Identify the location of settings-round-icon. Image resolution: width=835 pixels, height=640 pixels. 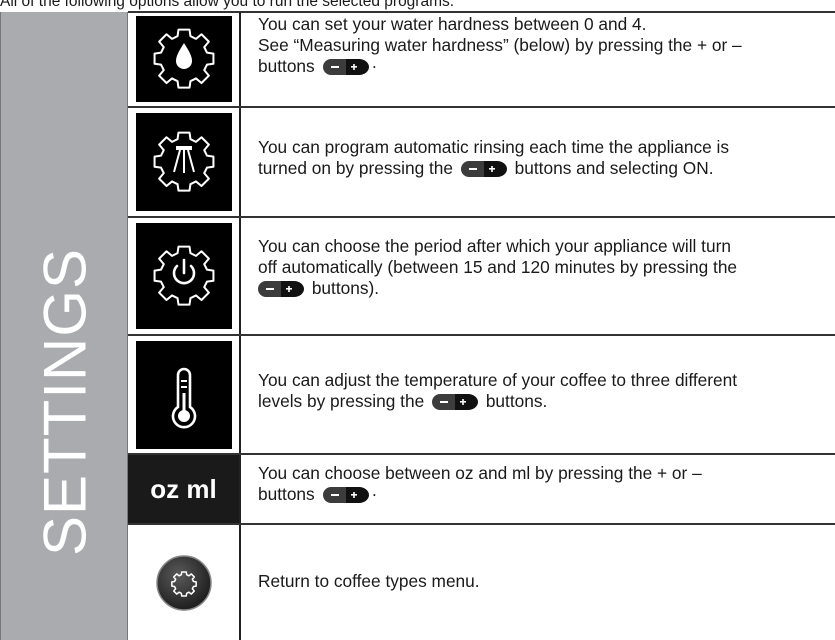
(183, 582).